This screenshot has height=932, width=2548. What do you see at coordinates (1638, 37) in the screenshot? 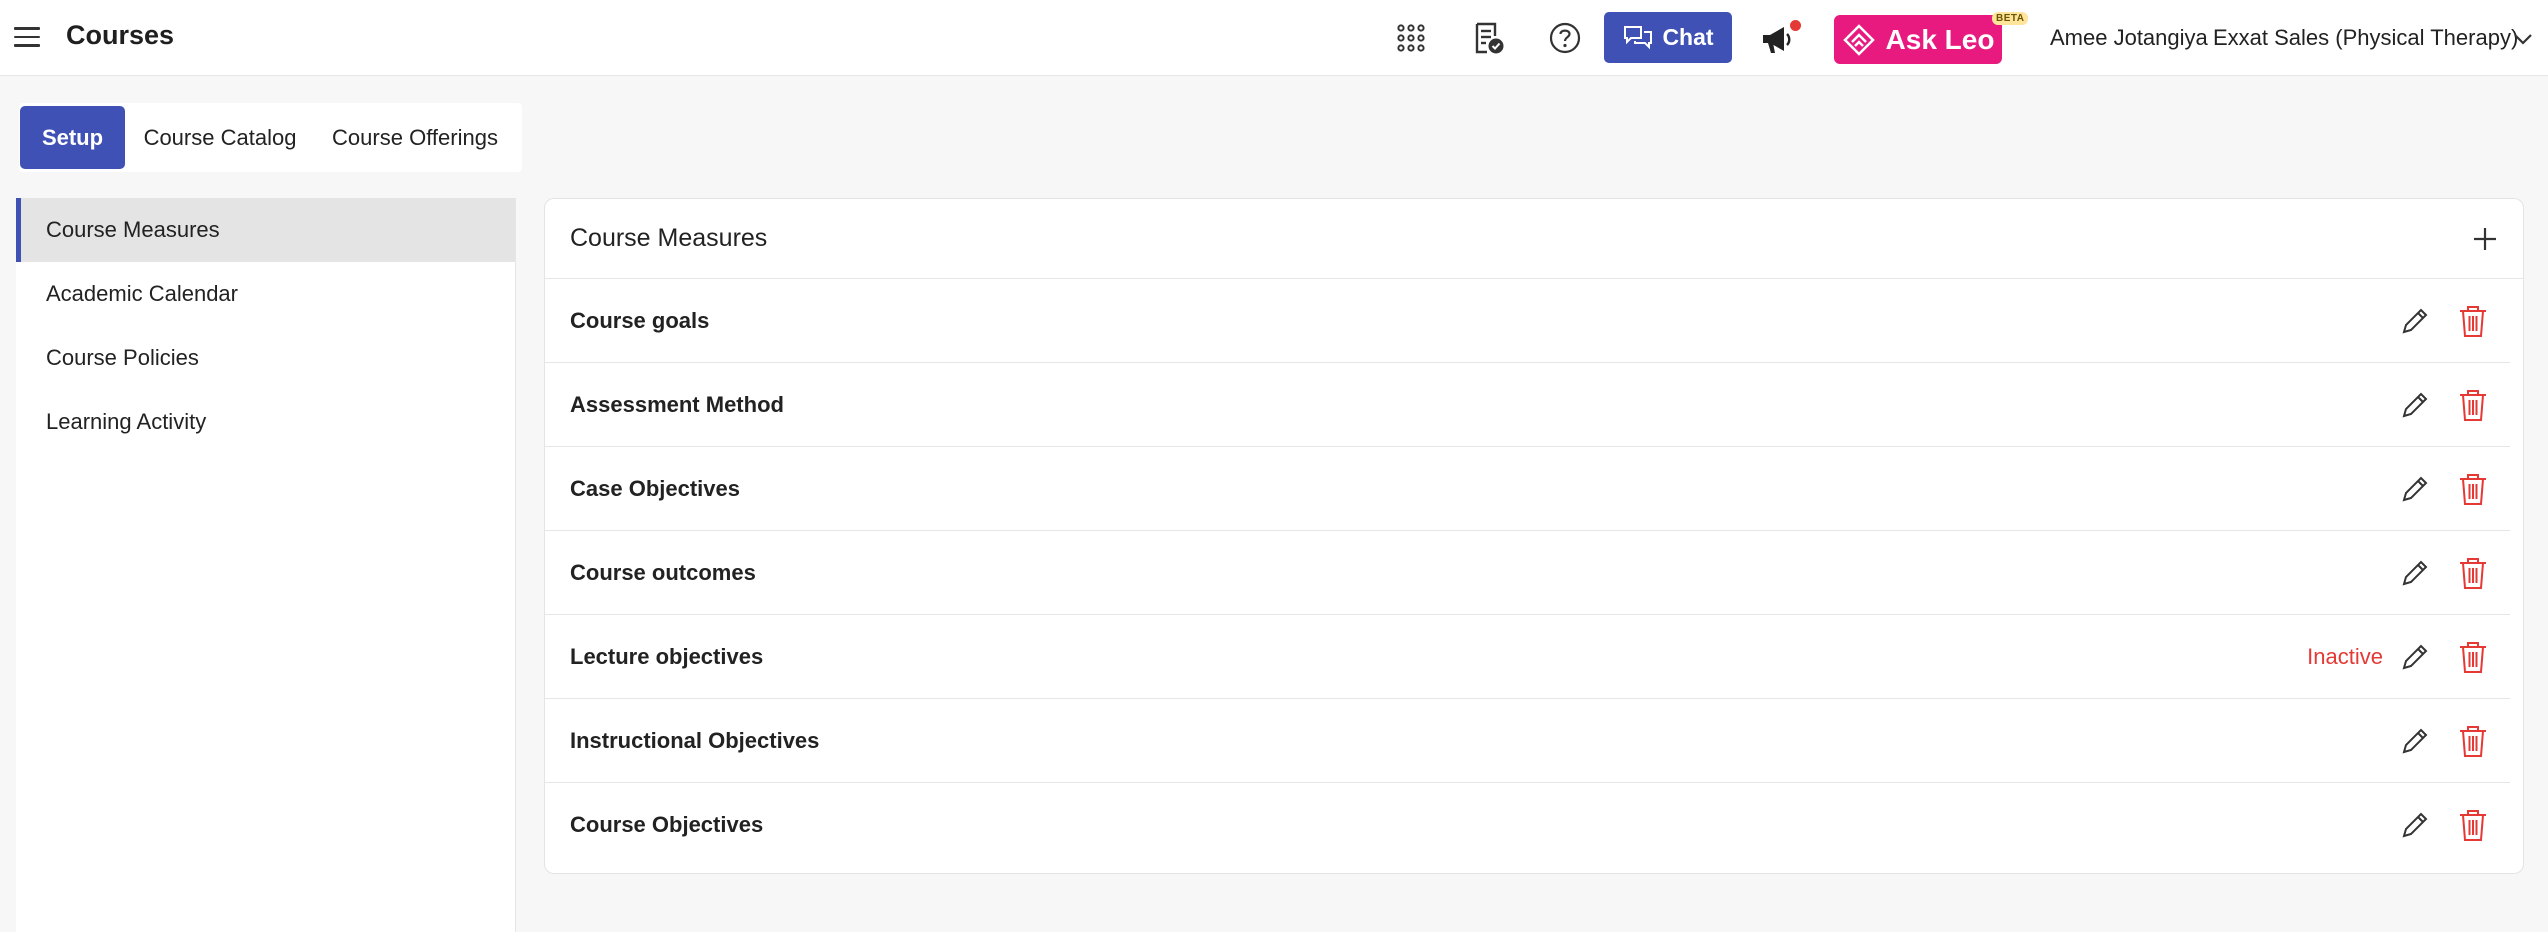
I see `chat-icon` at bounding box center [1638, 37].